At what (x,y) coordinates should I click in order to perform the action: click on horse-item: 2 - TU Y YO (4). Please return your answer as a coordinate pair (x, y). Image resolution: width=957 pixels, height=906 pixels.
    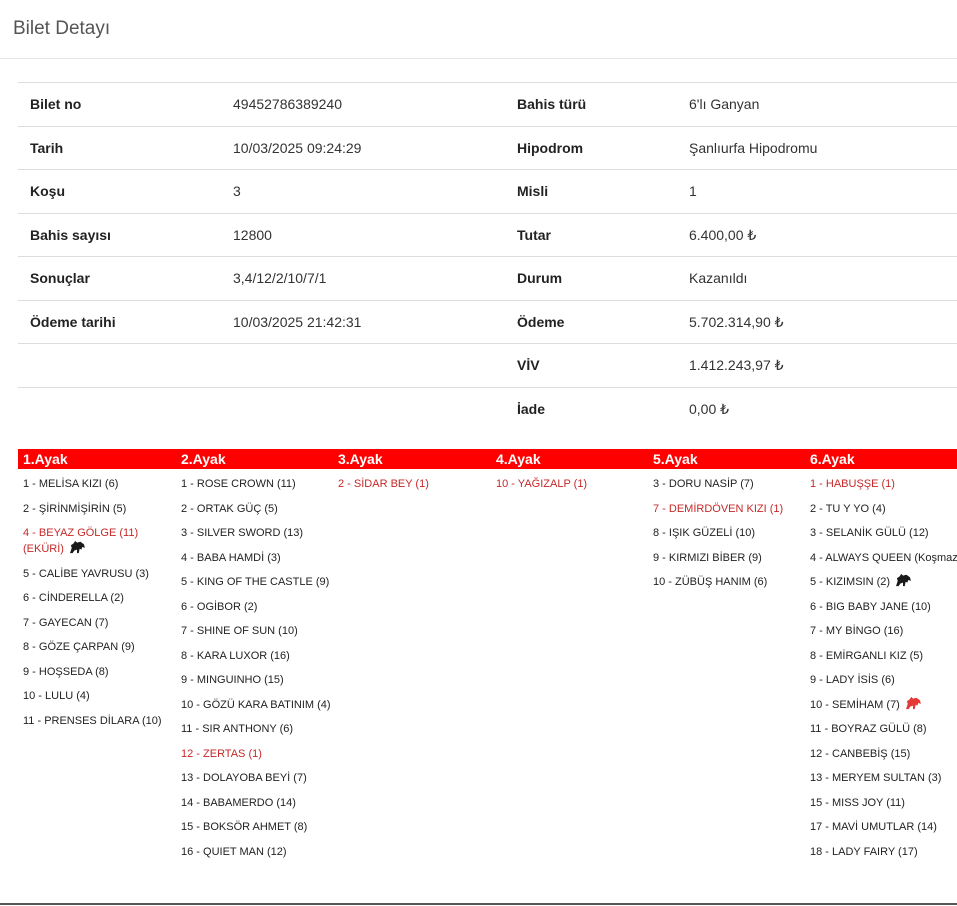
    Looking at the image, I should click on (881, 509).